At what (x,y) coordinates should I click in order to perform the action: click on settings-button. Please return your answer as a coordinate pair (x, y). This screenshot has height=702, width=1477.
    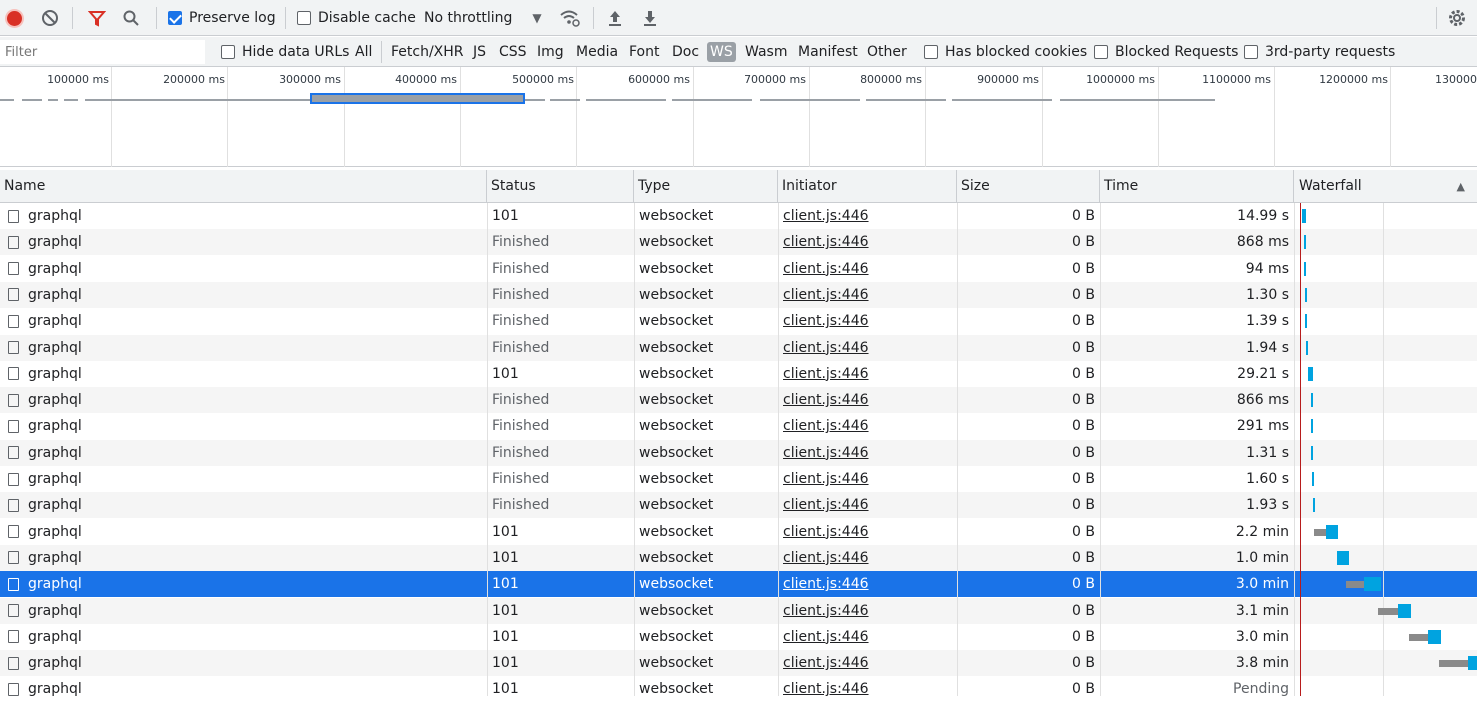
    Looking at the image, I should click on (1457, 18).